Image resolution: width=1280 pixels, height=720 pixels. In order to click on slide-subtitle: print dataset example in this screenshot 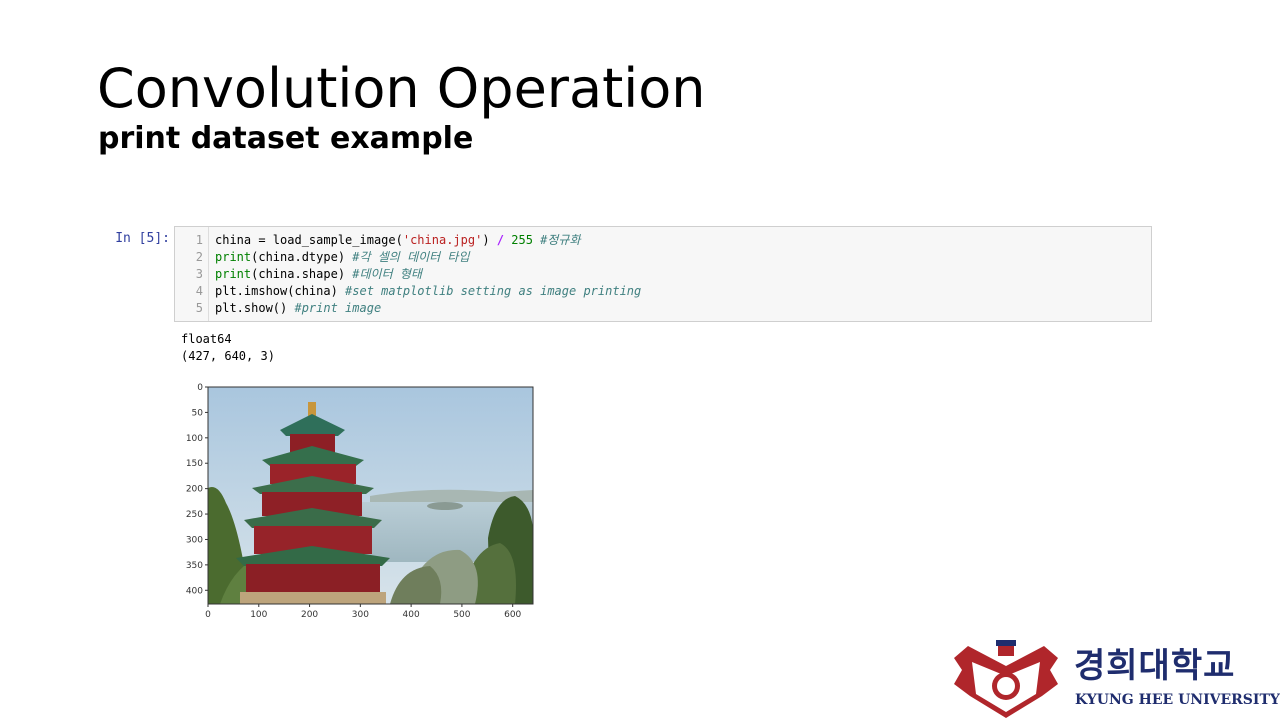, I will do `click(286, 138)`.